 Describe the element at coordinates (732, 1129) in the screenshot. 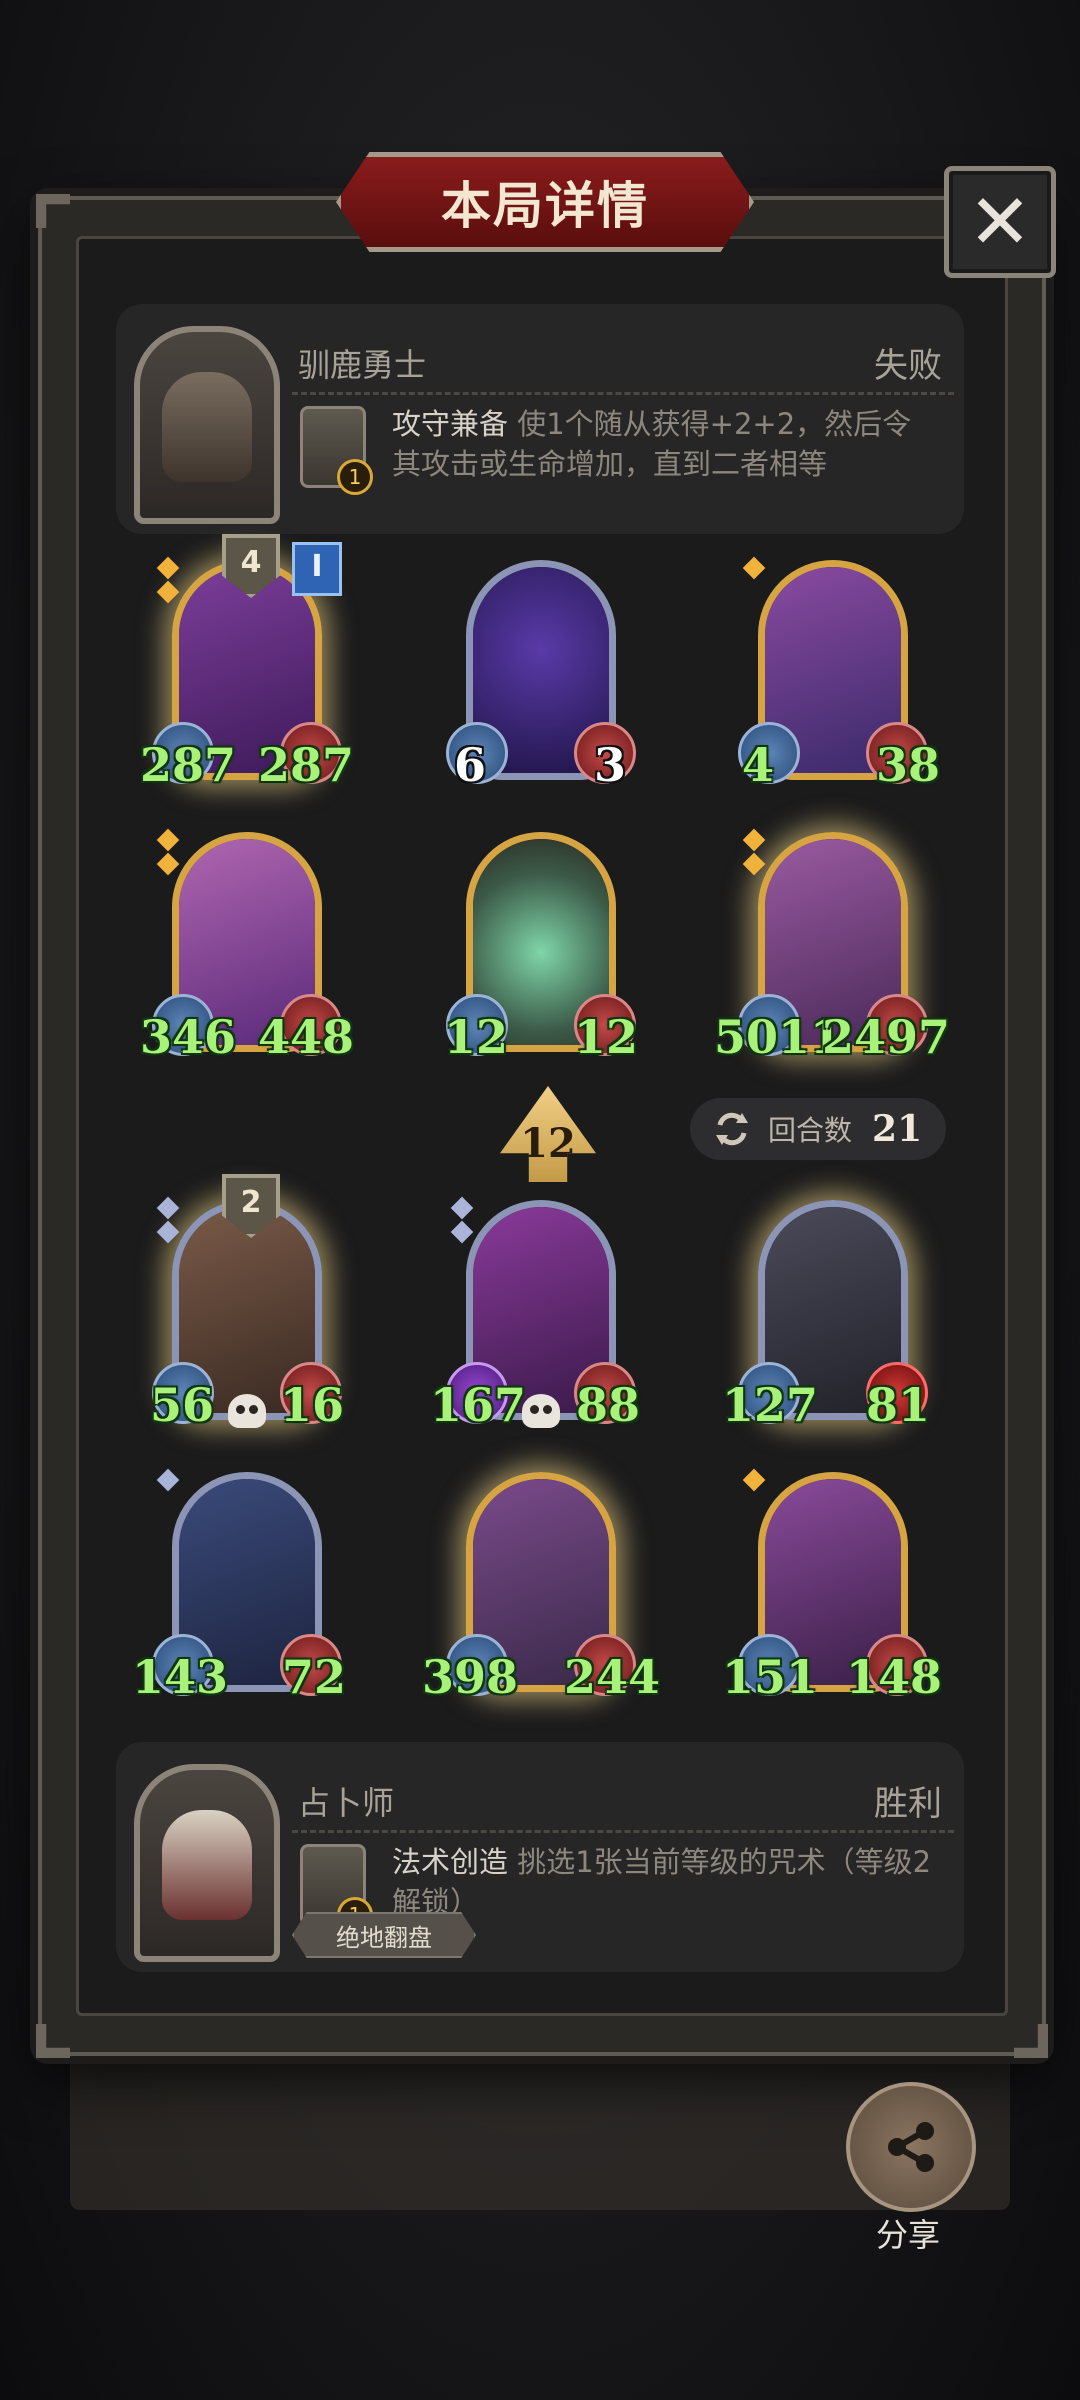

I see `cycle-icon` at that location.